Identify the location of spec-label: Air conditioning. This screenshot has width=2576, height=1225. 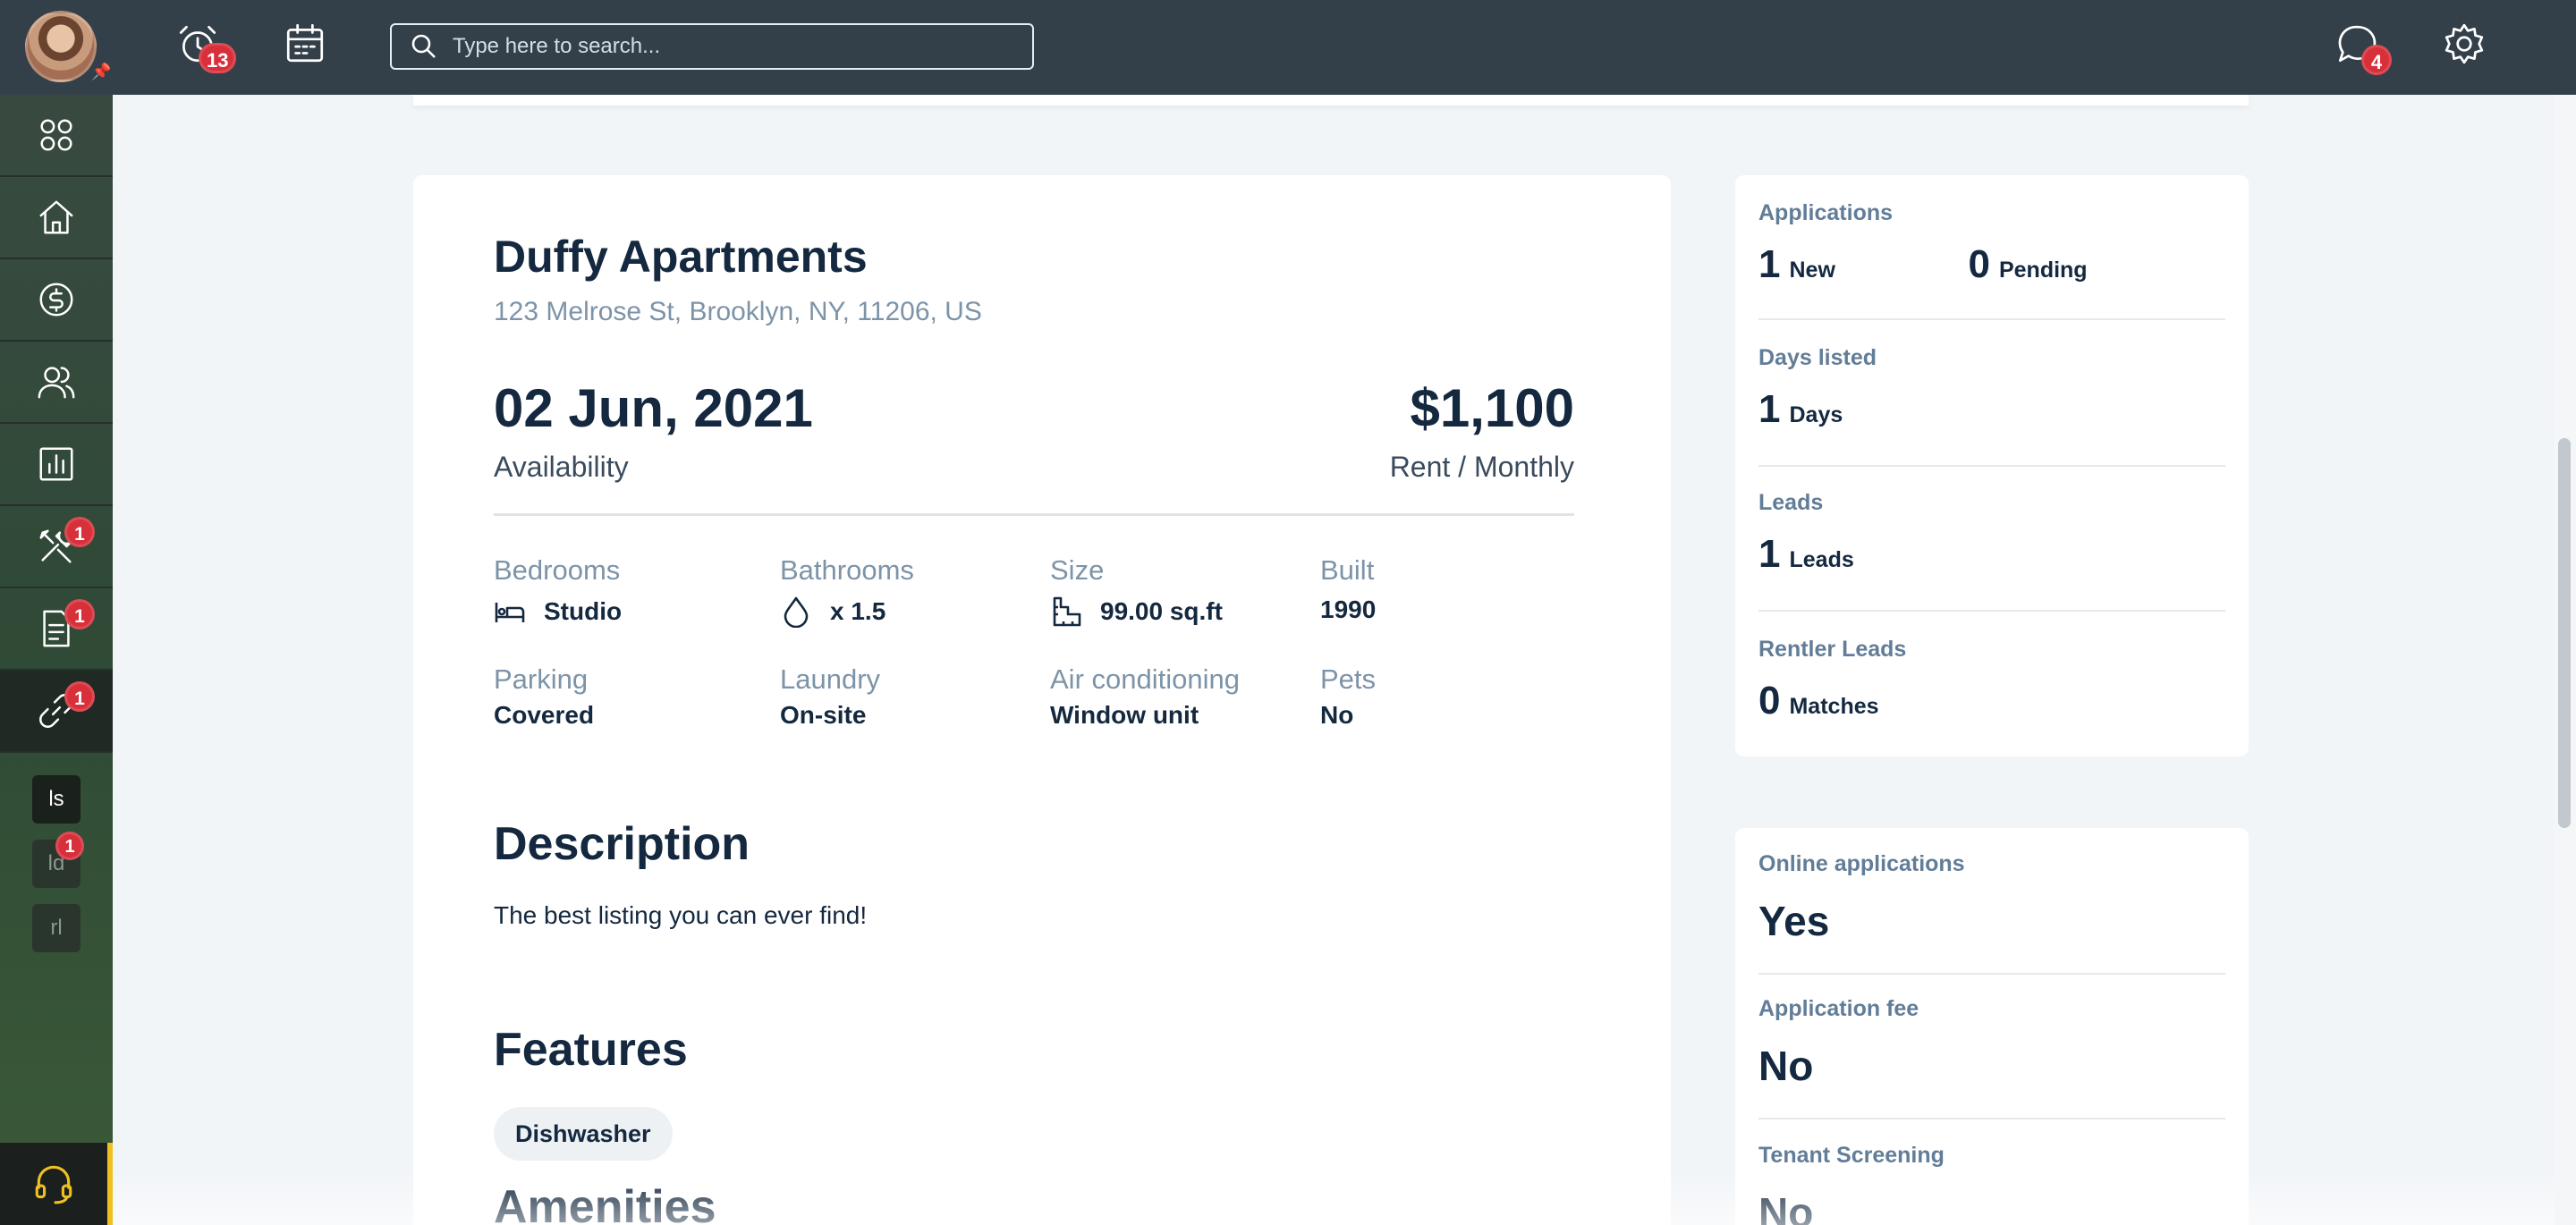
(1145, 679).